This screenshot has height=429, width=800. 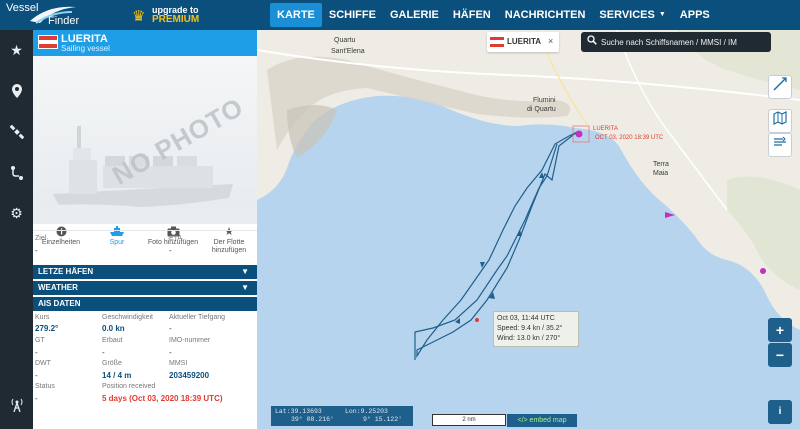 I want to click on speed-label: Geschwindigkeit, so click(x=127, y=317).